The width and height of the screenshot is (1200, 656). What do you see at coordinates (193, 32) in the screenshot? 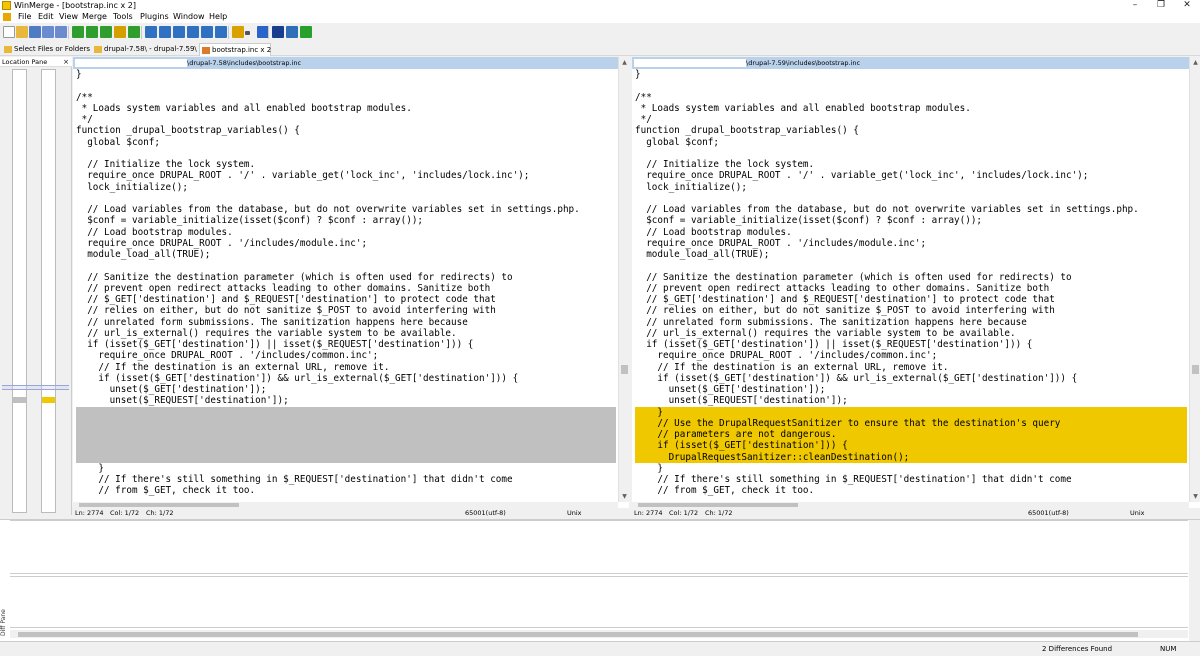
I see `copy-left-advance-icon` at bounding box center [193, 32].